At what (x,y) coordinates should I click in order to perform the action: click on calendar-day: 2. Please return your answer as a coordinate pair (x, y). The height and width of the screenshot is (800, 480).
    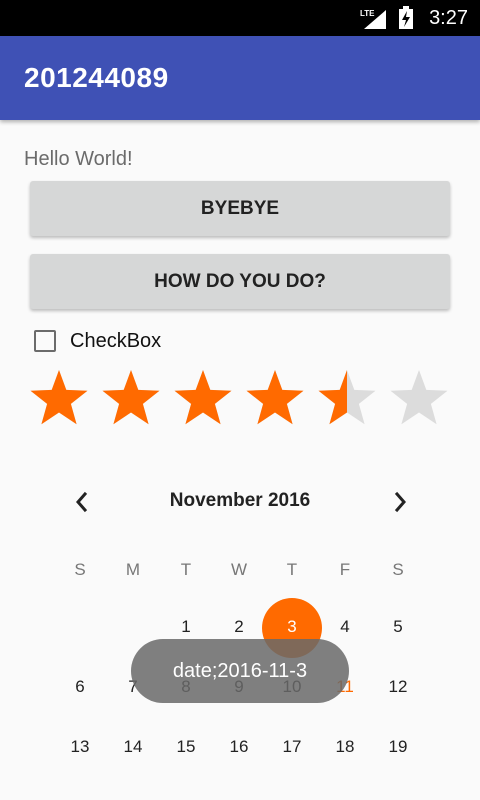
    Looking at the image, I should click on (239, 627).